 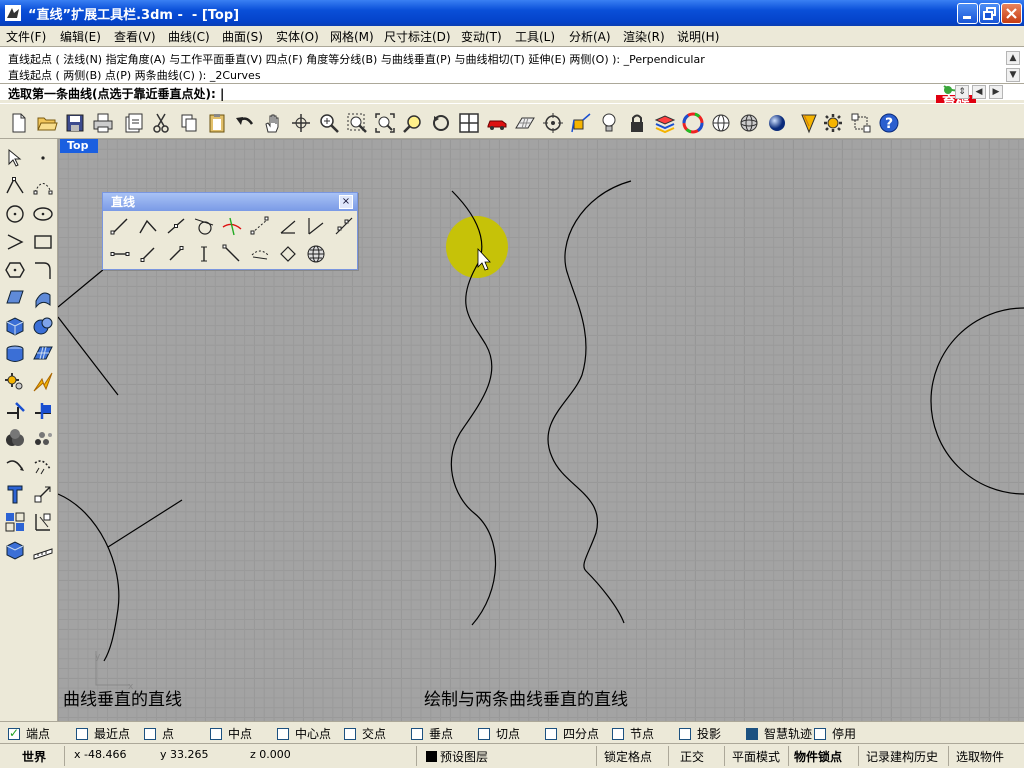 What do you see at coordinates (721, 123) in the screenshot?
I see `wireframe-sphere-icon` at bounding box center [721, 123].